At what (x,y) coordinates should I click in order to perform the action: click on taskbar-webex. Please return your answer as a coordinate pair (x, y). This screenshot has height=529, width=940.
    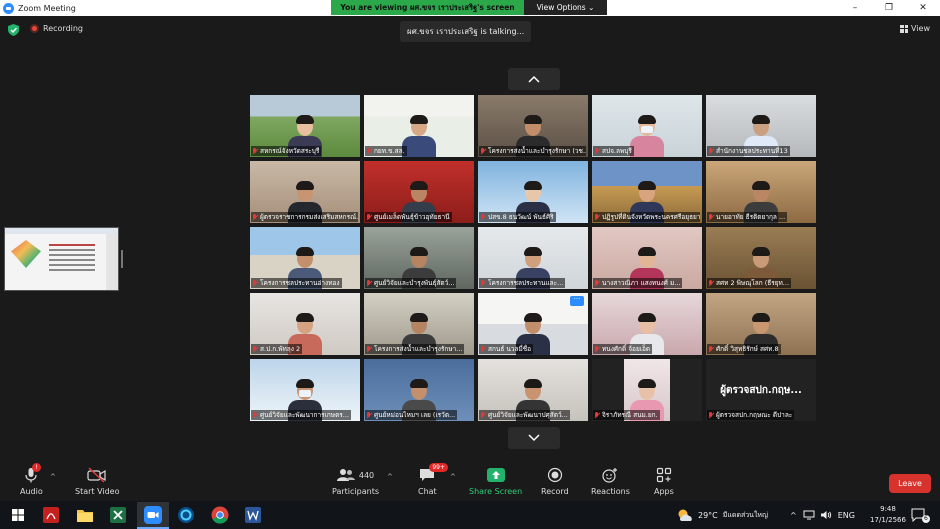
    Looking at the image, I should click on (186, 515).